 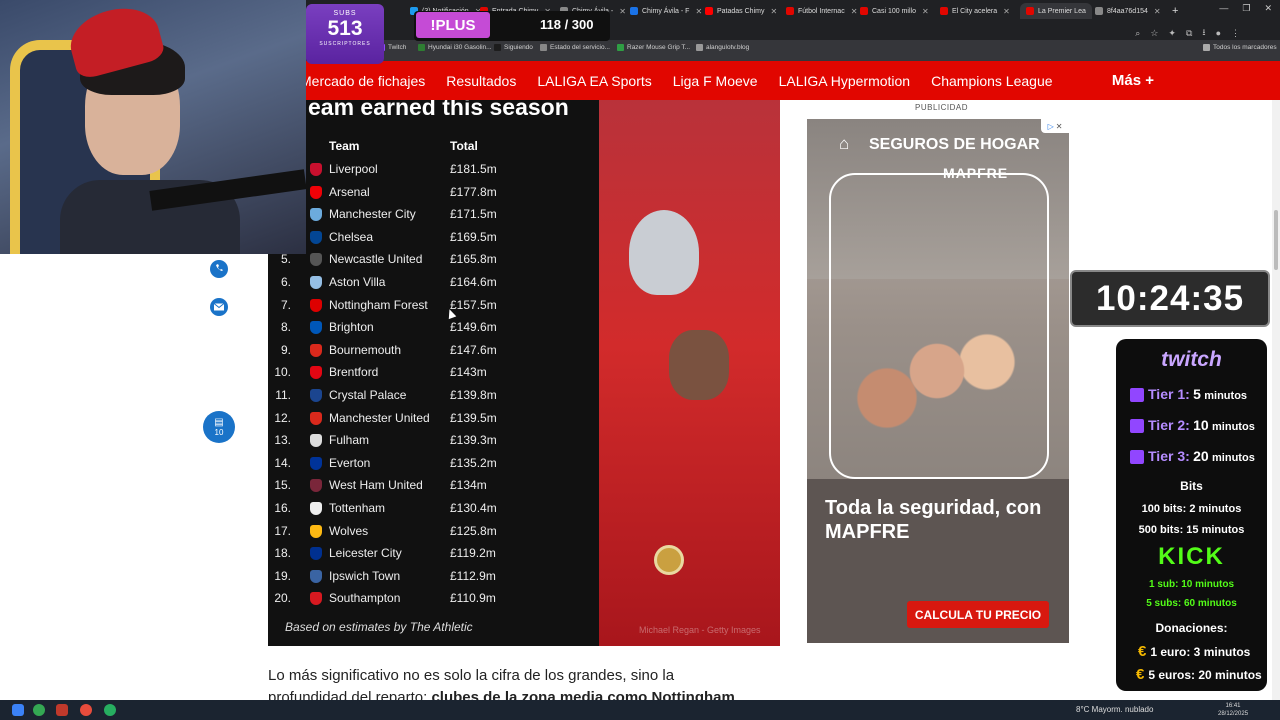 I want to click on weather-widget: 8°C Mayorm. nublado, so click(x=1114, y=709).